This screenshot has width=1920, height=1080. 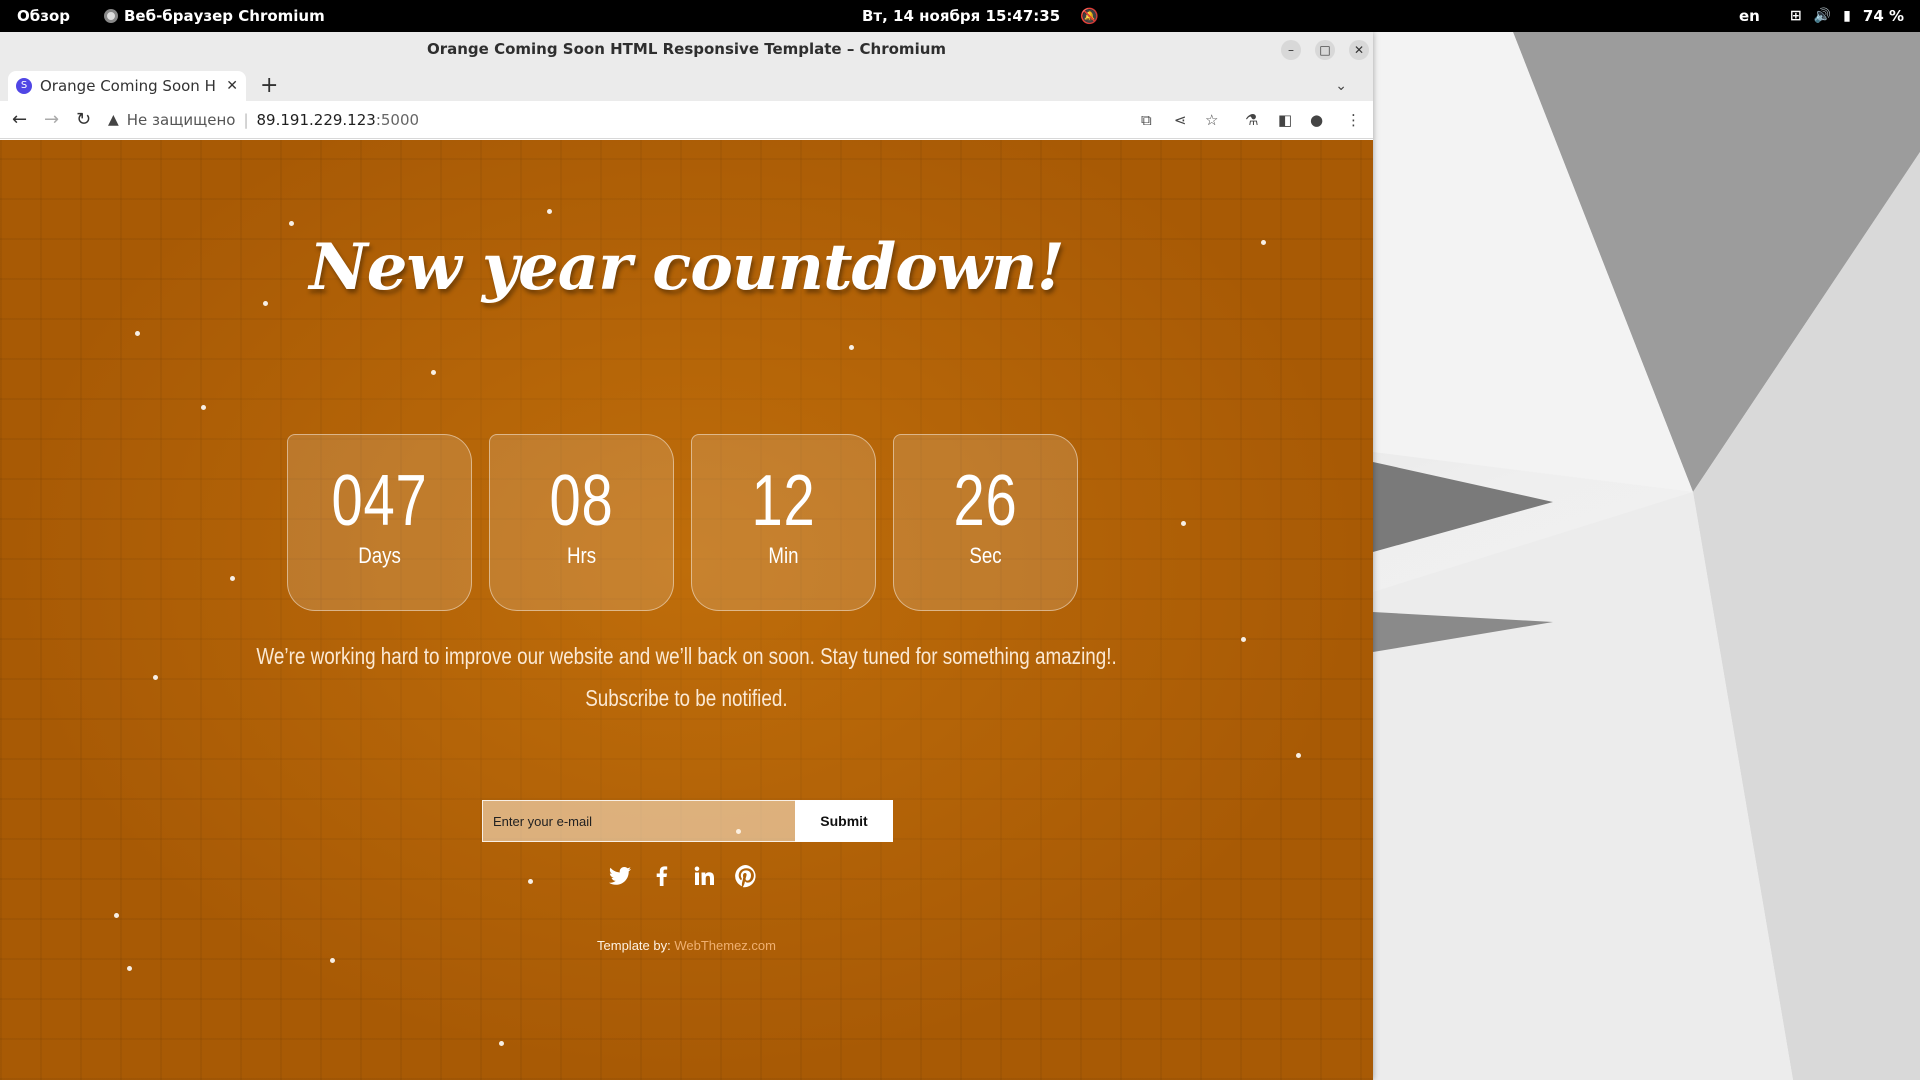 What do you see at coordinates (581, 555) in the screenshot?
I see `countdown-unit: Hrs` at bounding box center [581, 555].